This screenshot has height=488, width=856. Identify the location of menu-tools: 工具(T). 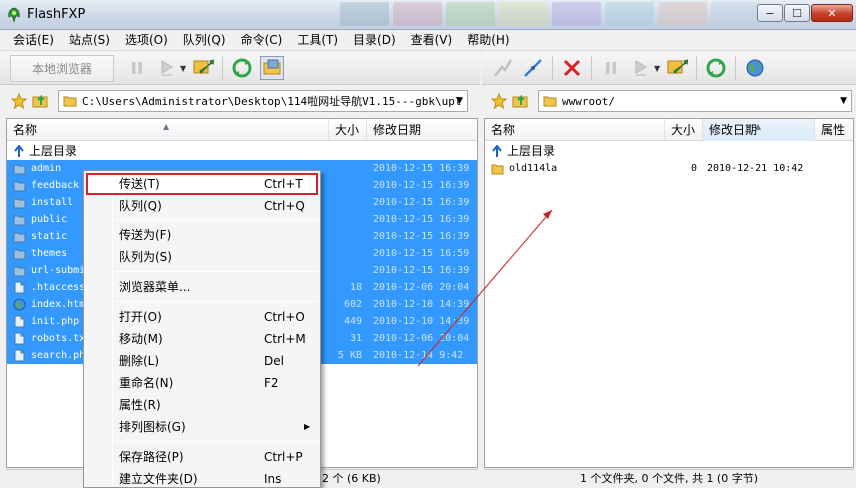
(318, 40).